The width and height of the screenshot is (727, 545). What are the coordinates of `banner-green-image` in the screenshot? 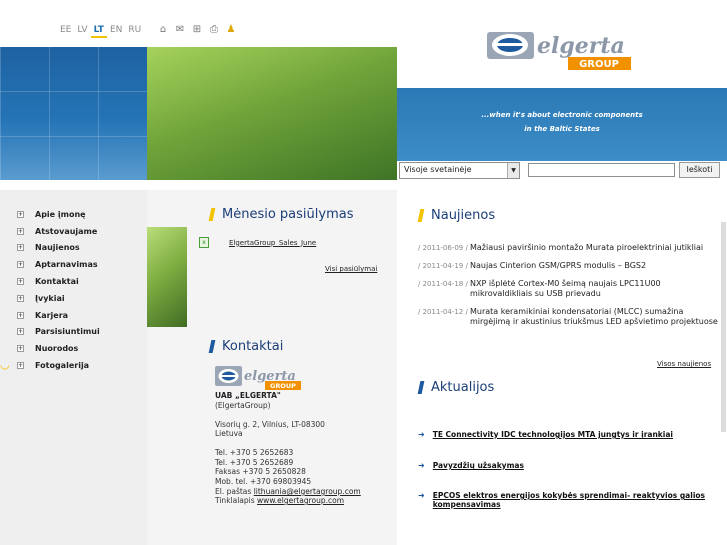 It's located at (272, 113).